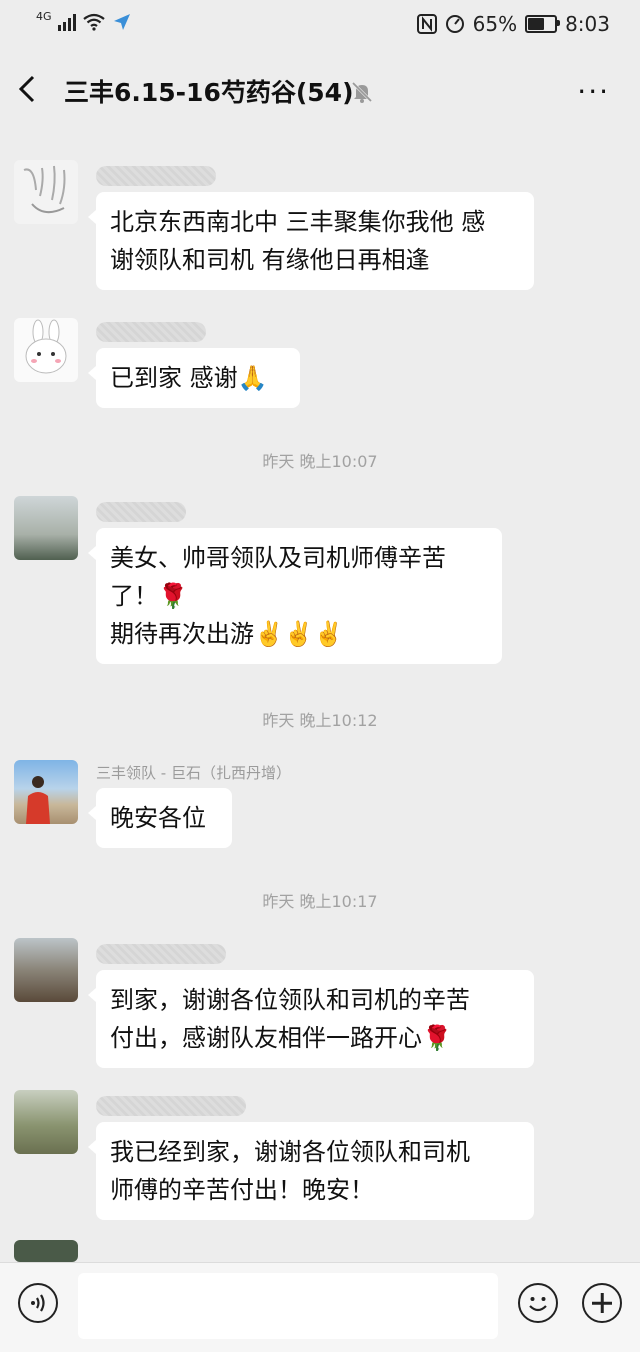 The image size is (640, 1352). I want to click on chat-header: 三丰6.15-16芍药谷(54) ···, so click(320, 92).